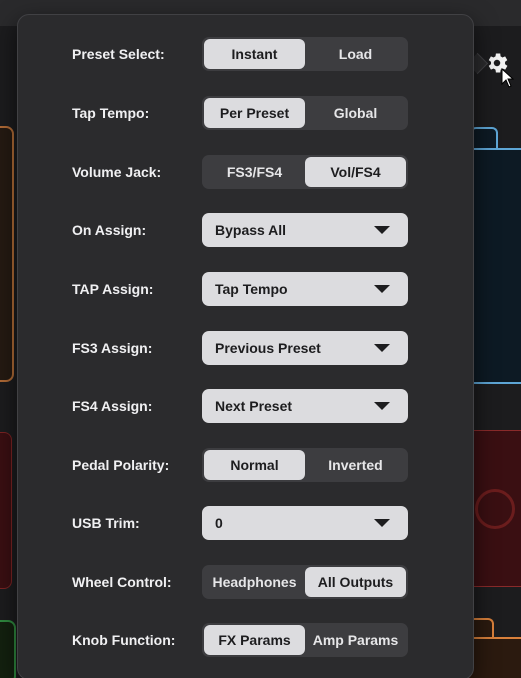 This screenshot has width=521, height=678. What do you see at coordinates (118, 54) in the screenshot?
I see `preset-select-label: Preset Select:` at bounding box center [118, 54].